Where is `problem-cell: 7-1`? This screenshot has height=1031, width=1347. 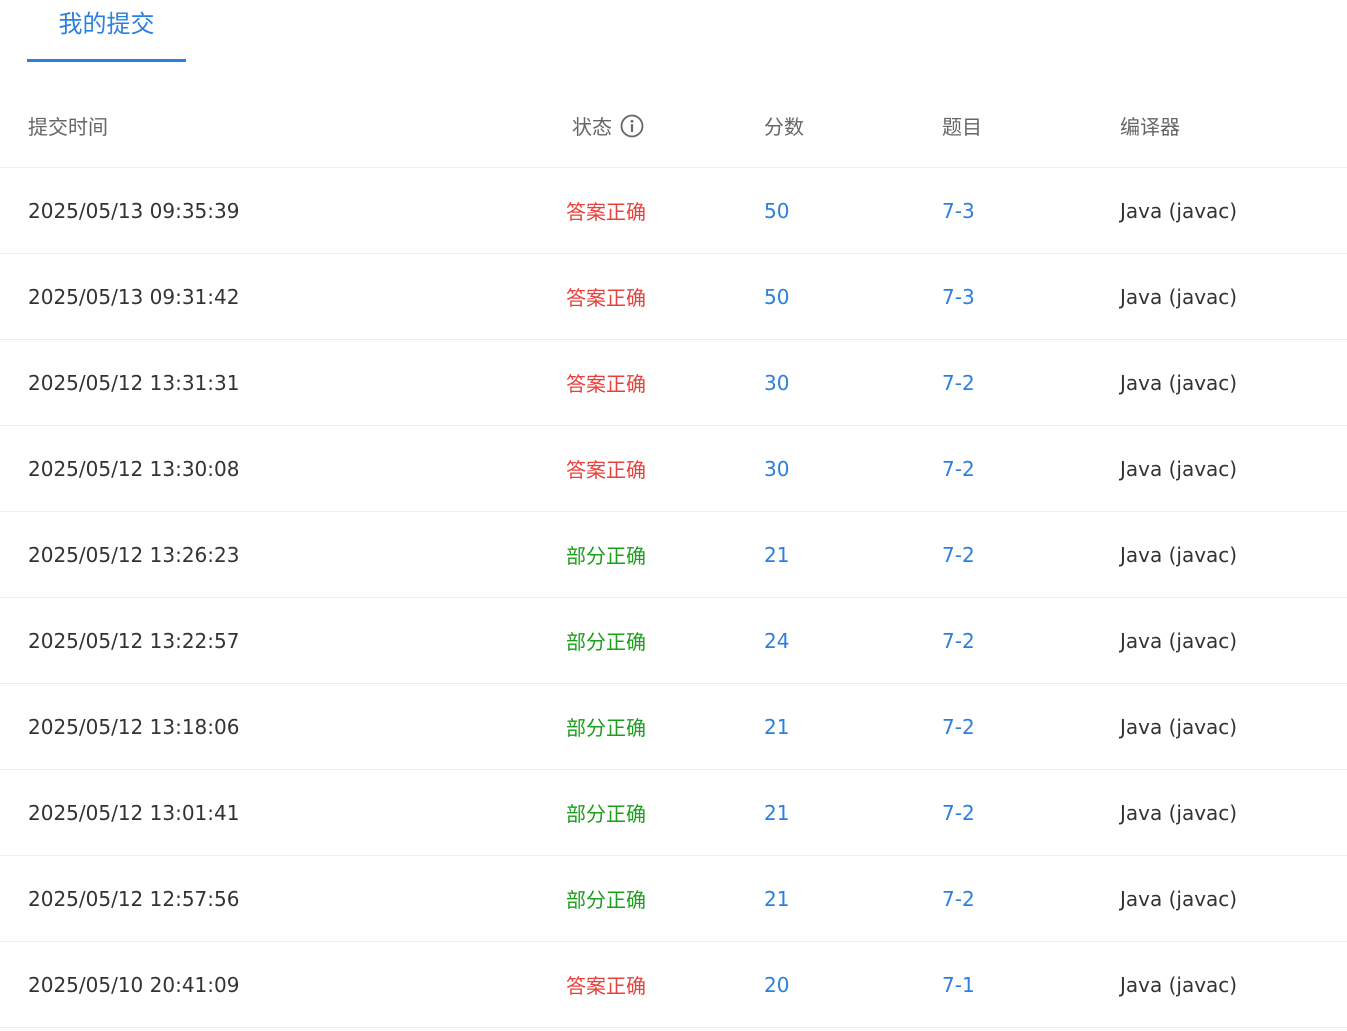
problem-cell: 7-1 is located at coordinates (1031, 984).